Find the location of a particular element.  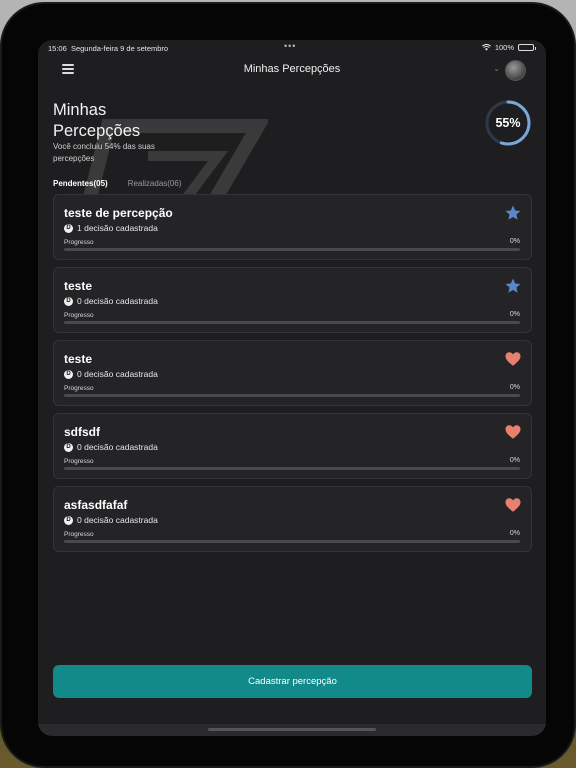

header-title: Minhas Percepções is located at coordinates (292, 69).